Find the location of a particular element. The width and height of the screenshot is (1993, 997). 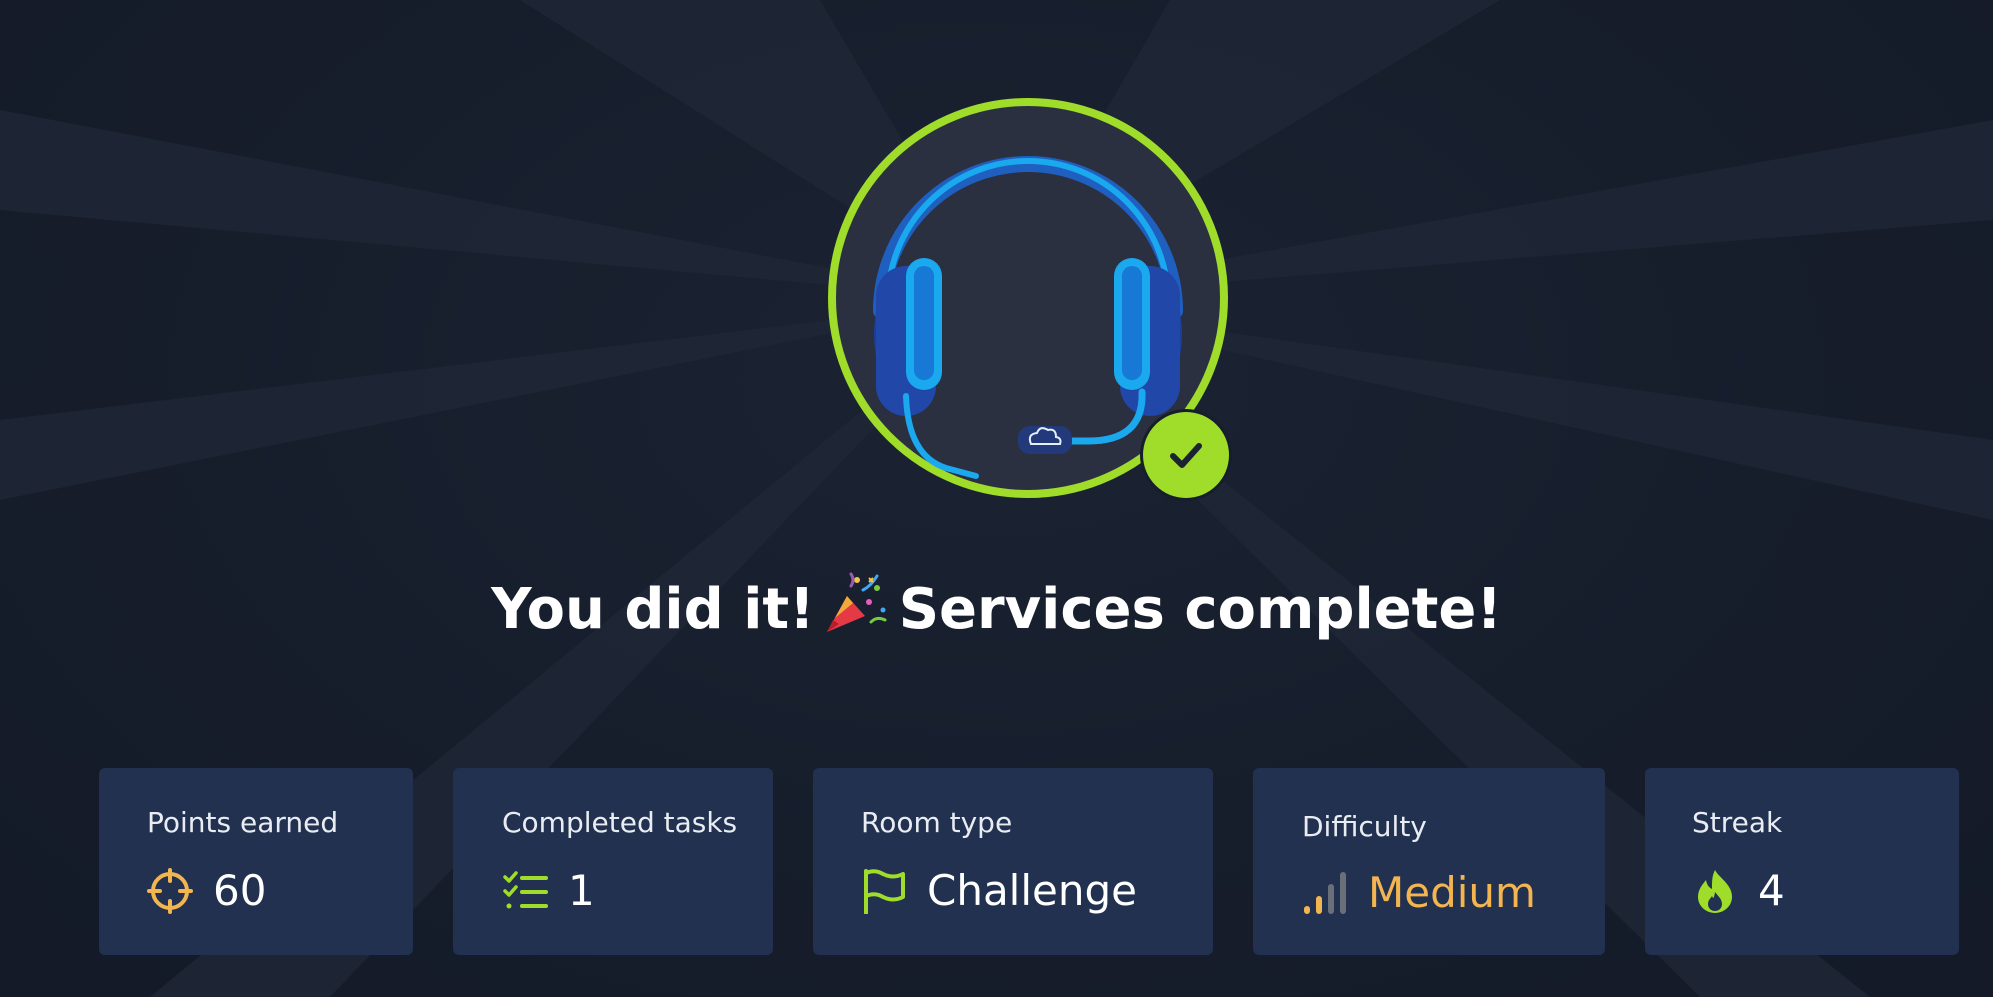

signal-bars-icon is located at coordinates (1325, 892).